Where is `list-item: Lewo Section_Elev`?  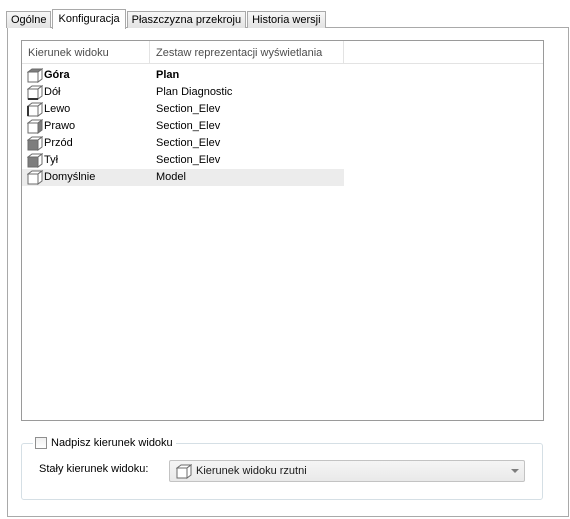
list-item: Lewo Section_Elev is located at coordinates (282, 109).